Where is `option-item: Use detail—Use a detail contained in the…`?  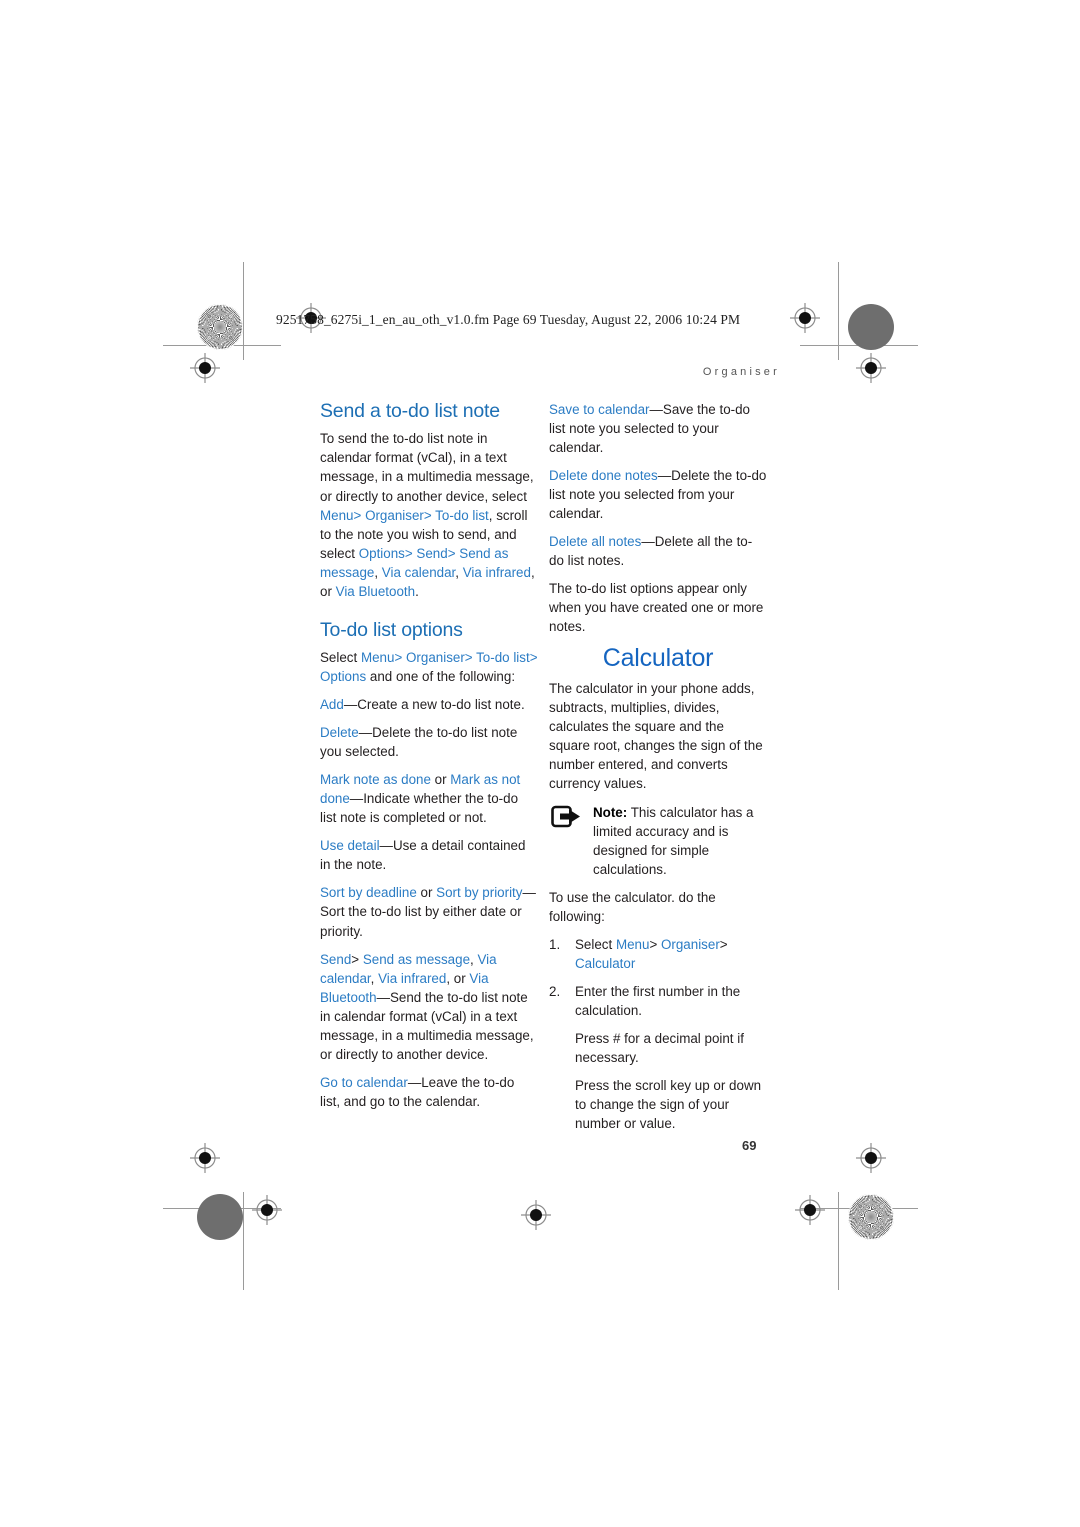 option-item: Use detail—Use a detail contained in the… is located at coordinates (429, 855).